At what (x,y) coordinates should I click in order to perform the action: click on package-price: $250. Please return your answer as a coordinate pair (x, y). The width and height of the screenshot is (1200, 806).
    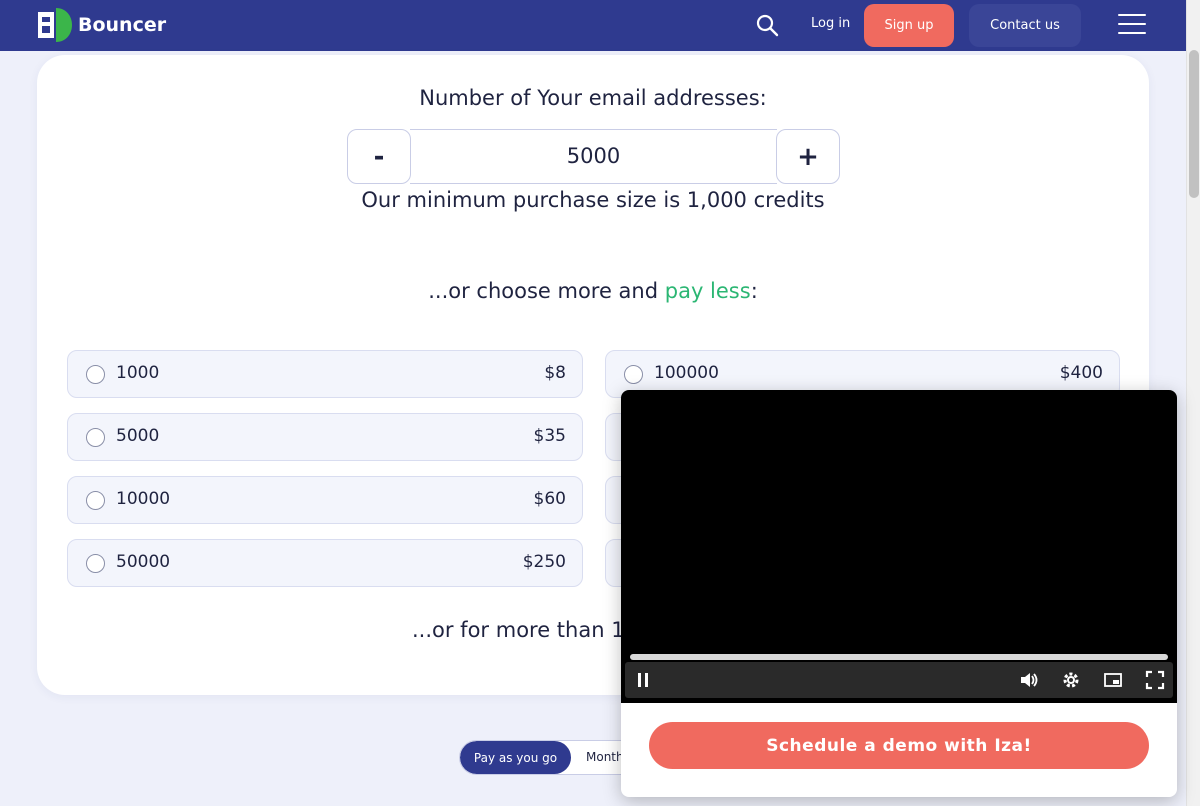
    Looking at the image, I should click on (544, 562).